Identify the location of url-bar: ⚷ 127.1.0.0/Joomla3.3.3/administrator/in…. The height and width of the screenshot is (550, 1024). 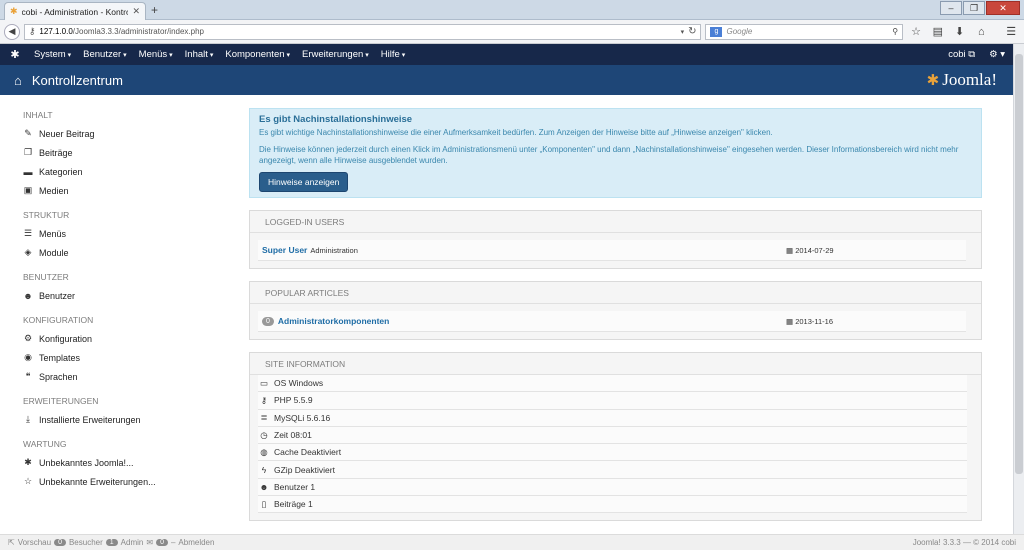
(362, 31).